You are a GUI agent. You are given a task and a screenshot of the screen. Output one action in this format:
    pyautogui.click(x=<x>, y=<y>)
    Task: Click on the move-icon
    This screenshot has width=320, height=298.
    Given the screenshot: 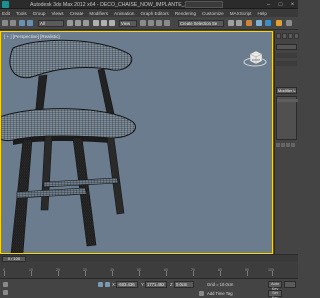 What is the action you would take?
    pyautogui.click(x=96, y=23)
    